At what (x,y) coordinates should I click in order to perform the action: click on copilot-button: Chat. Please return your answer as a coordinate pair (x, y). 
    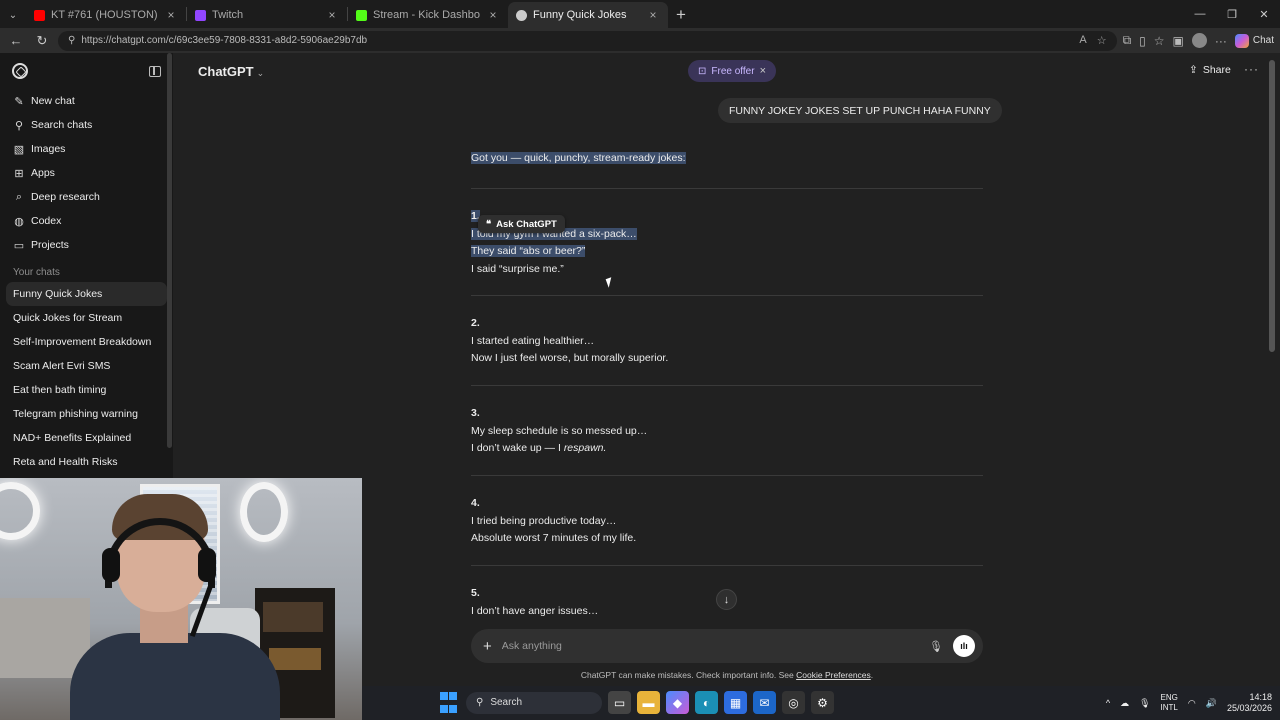
    Looking at the image, I should click on (1254, 40).